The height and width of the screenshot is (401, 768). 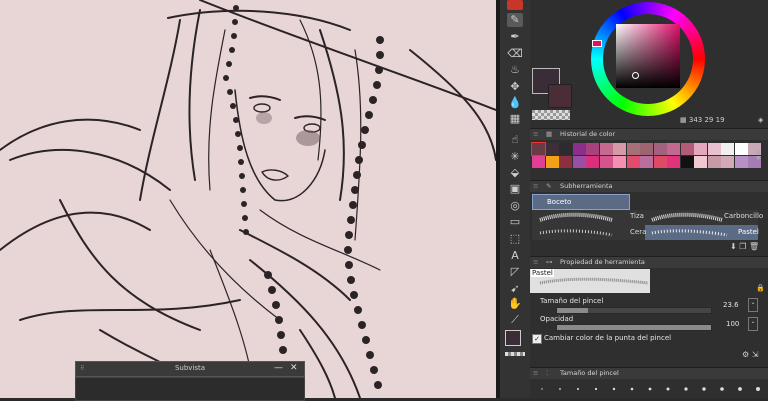 I want to click on scroll-arrow-icon: ▲ ▼, so click(x=758, y=155).